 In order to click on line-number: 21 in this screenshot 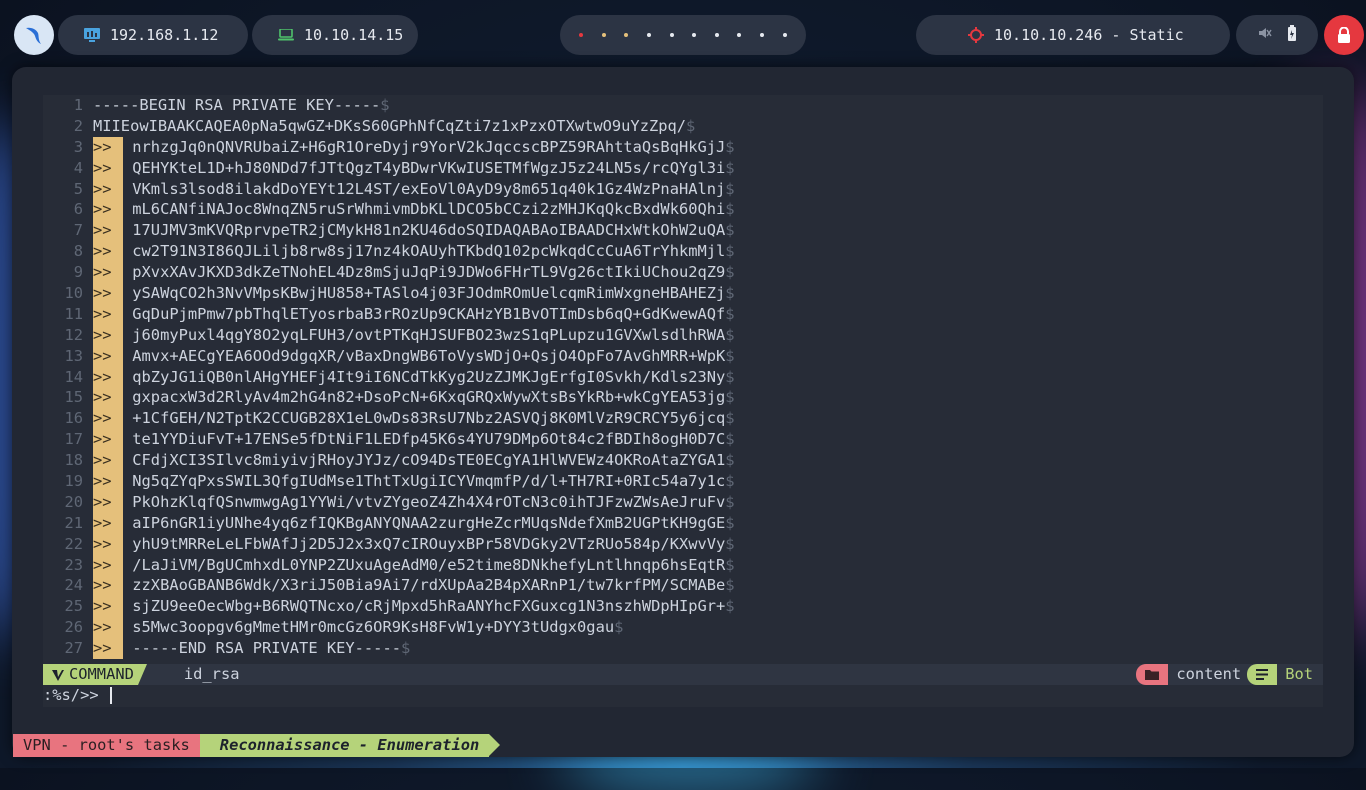, I will do `click(73, 522)`.